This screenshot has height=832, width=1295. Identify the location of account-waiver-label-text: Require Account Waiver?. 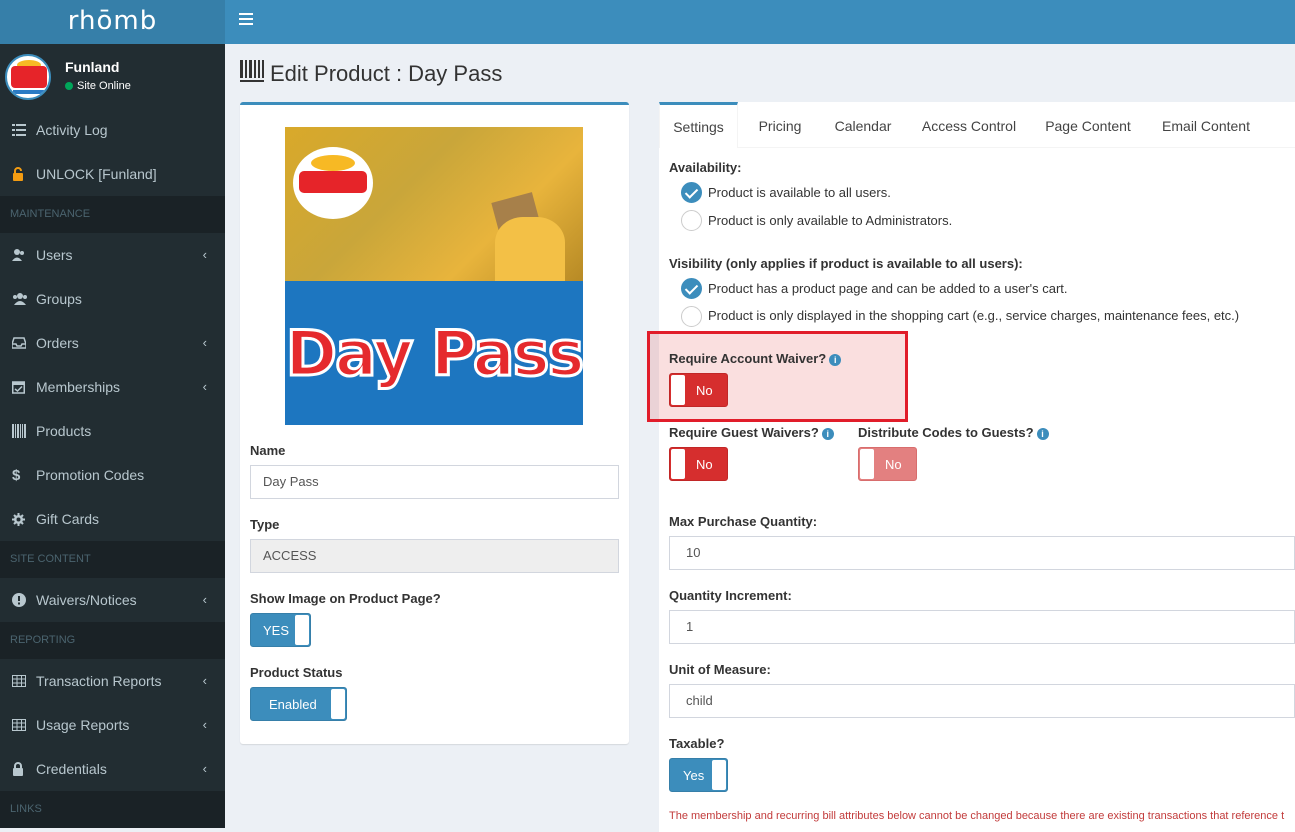
(748, 358).